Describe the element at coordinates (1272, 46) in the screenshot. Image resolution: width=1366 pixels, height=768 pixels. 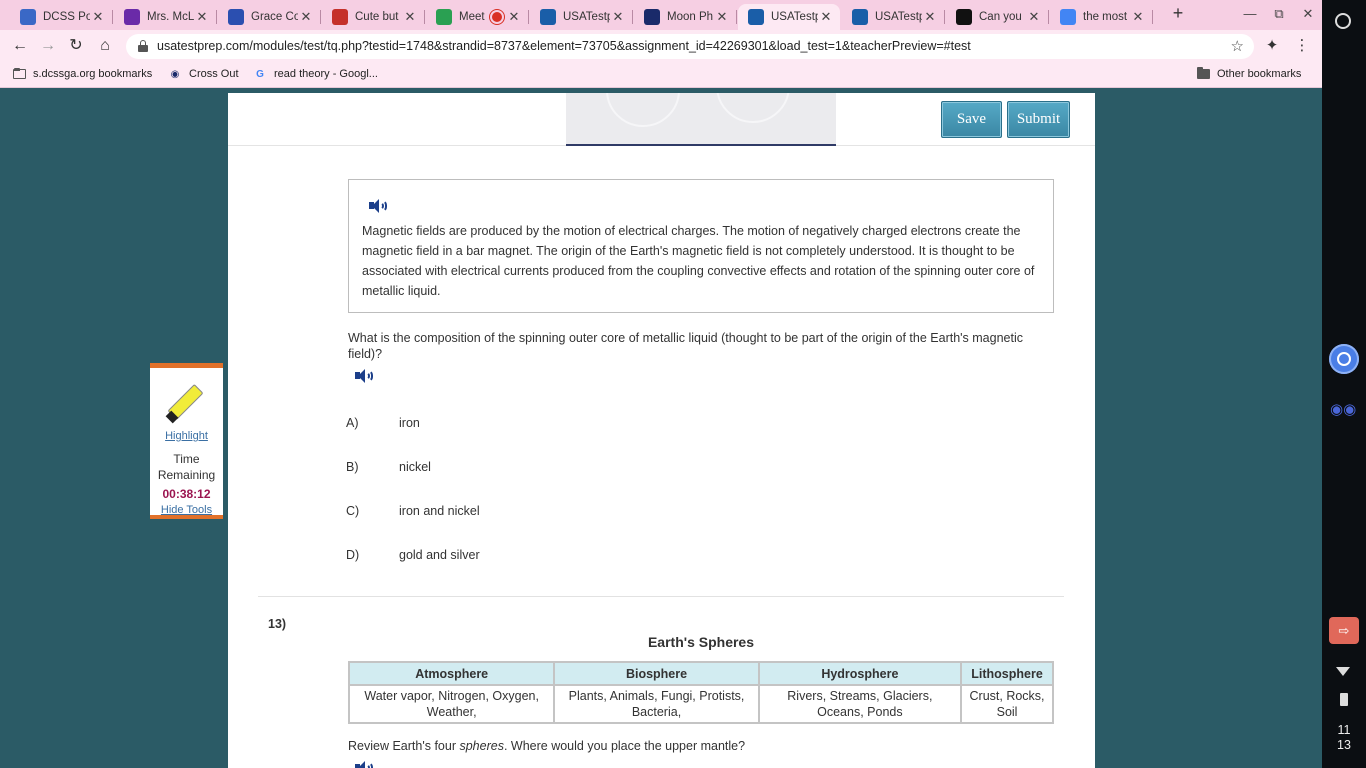
I see `extensions-icon: ✦` at that location.